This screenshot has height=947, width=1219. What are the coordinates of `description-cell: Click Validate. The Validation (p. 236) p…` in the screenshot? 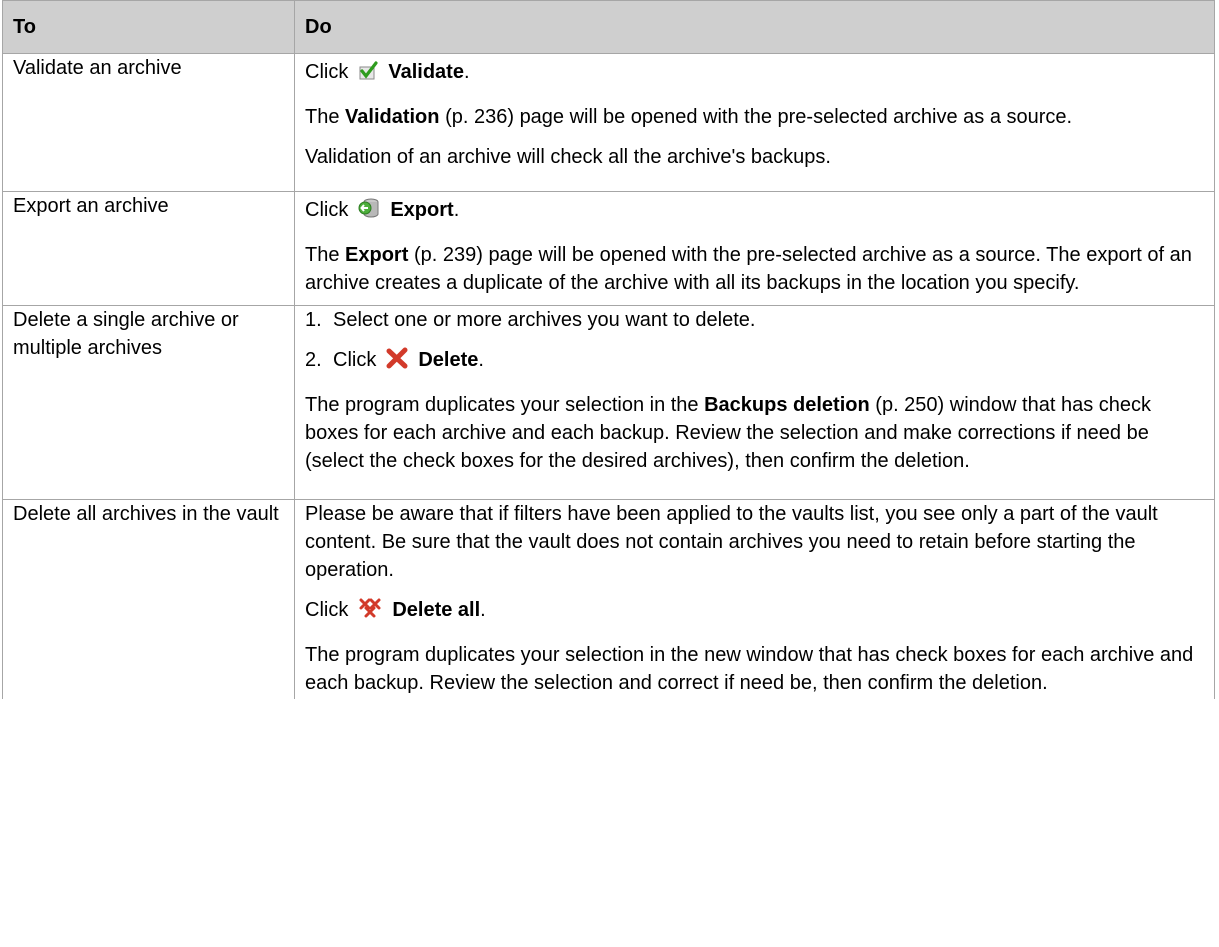 It's located at (754, 122).